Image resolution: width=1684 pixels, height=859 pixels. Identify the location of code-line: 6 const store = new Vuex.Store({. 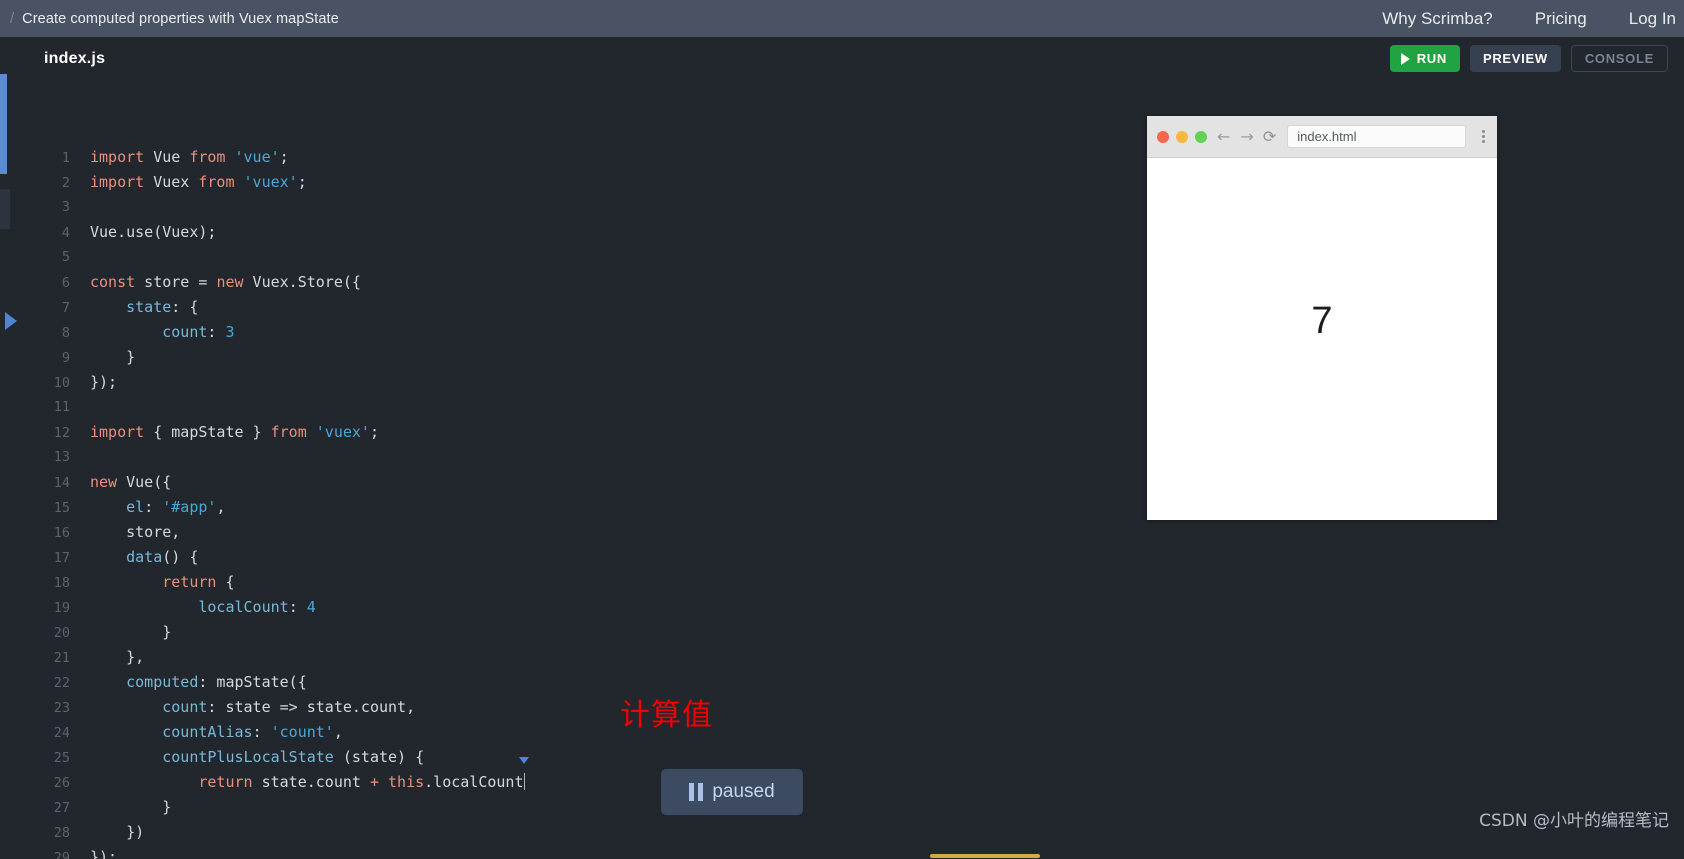
(622, 282).